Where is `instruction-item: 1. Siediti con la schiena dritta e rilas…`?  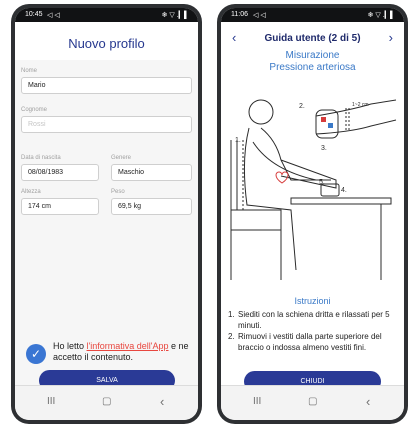
instruction-item: 1. Siediti con la schiena dritta e rilas… is located at coordinates (313, 320).